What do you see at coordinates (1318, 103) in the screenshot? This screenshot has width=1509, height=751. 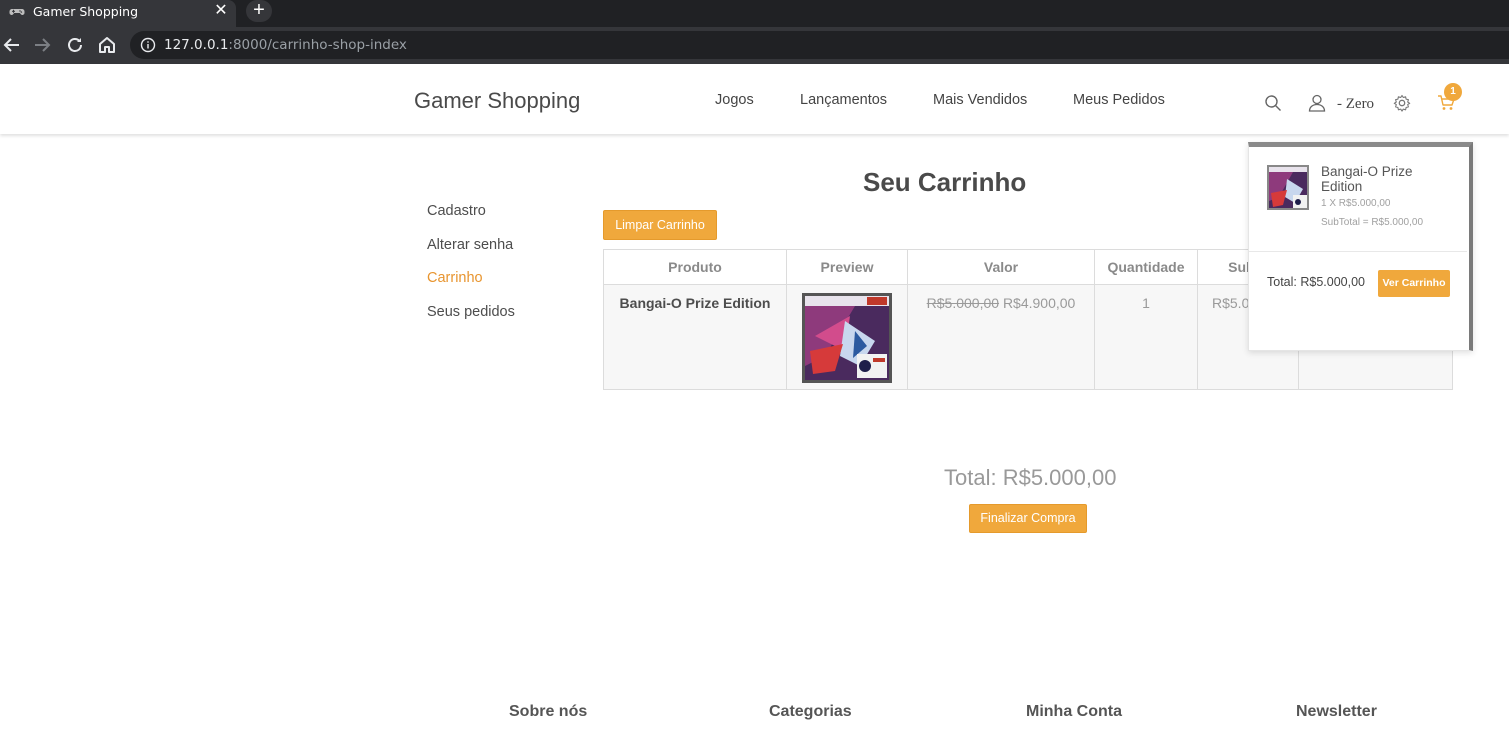 I see `user-icon` at bounding box center [1318, 103].